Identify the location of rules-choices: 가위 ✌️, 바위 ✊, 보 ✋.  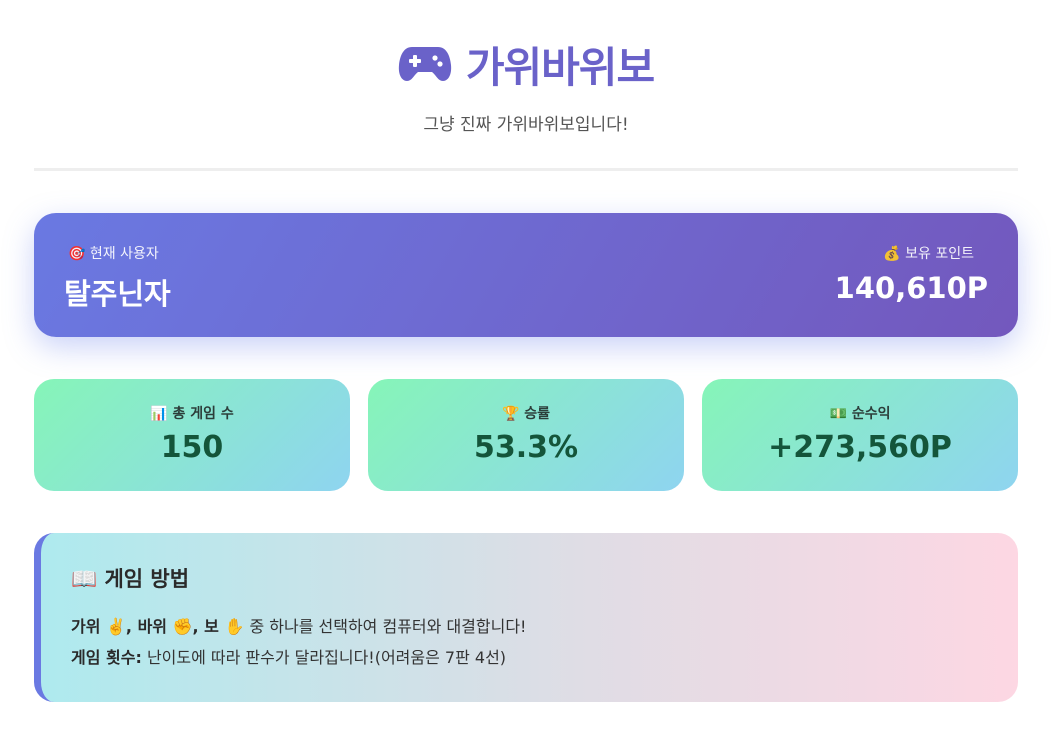
(158, 626).